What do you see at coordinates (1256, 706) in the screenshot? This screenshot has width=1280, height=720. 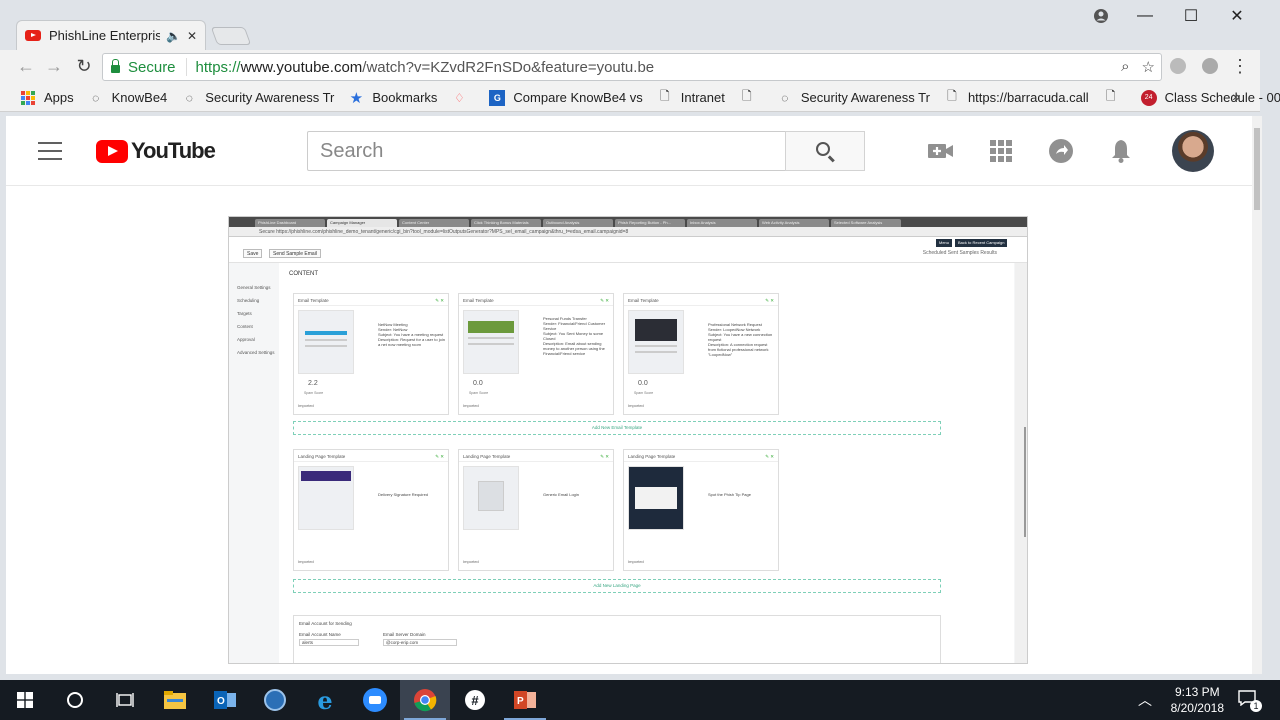 I see `notification-count-badge: 1` at bounding box center [1256, 706].